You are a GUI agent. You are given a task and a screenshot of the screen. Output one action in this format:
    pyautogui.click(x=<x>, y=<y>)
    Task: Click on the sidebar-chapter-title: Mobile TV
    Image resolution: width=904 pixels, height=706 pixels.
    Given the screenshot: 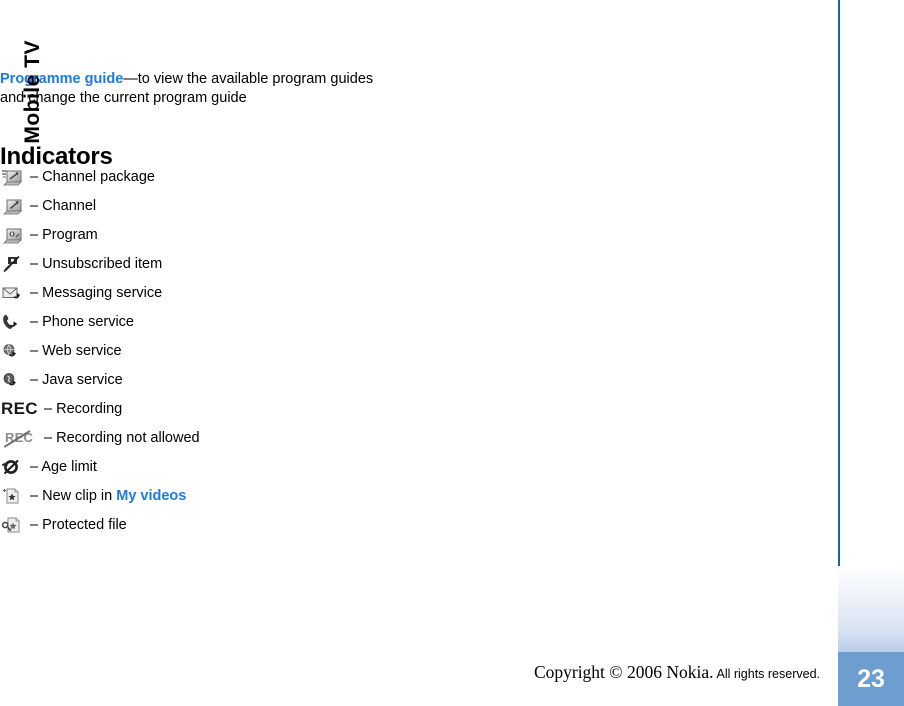 What is the action you would take?
    pyautogui.click(x=33, y=140)
    